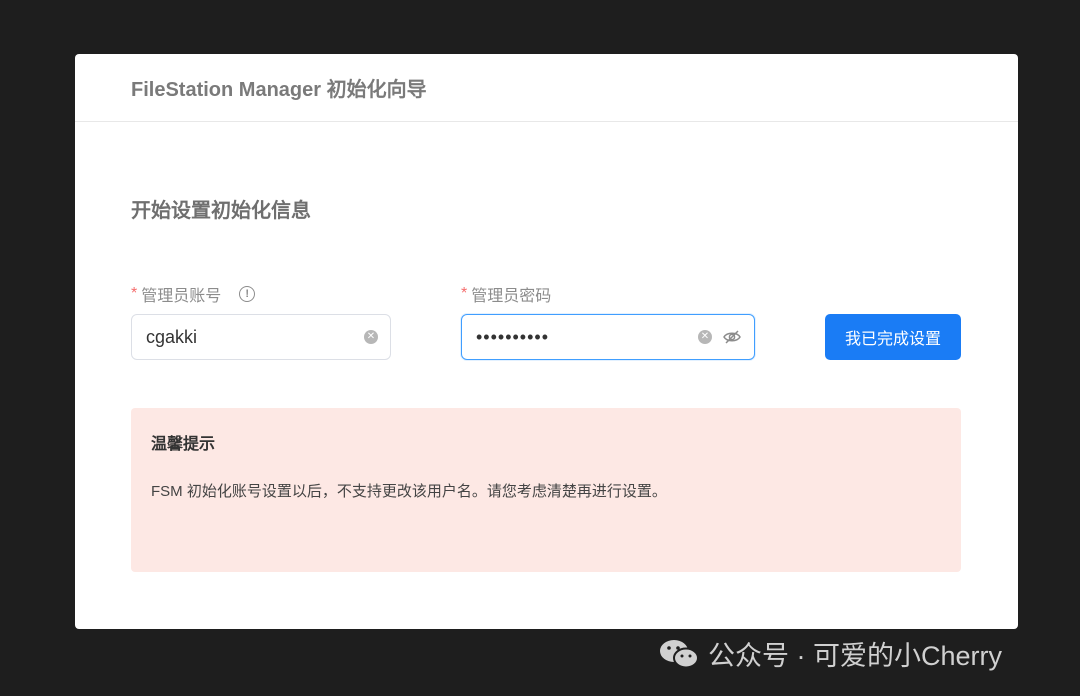 Image resolution: width=1080 pixels, height=696 pixels. I want to click on watermark: 公众号 · 可爱的小Cherry, so click(830, 653).